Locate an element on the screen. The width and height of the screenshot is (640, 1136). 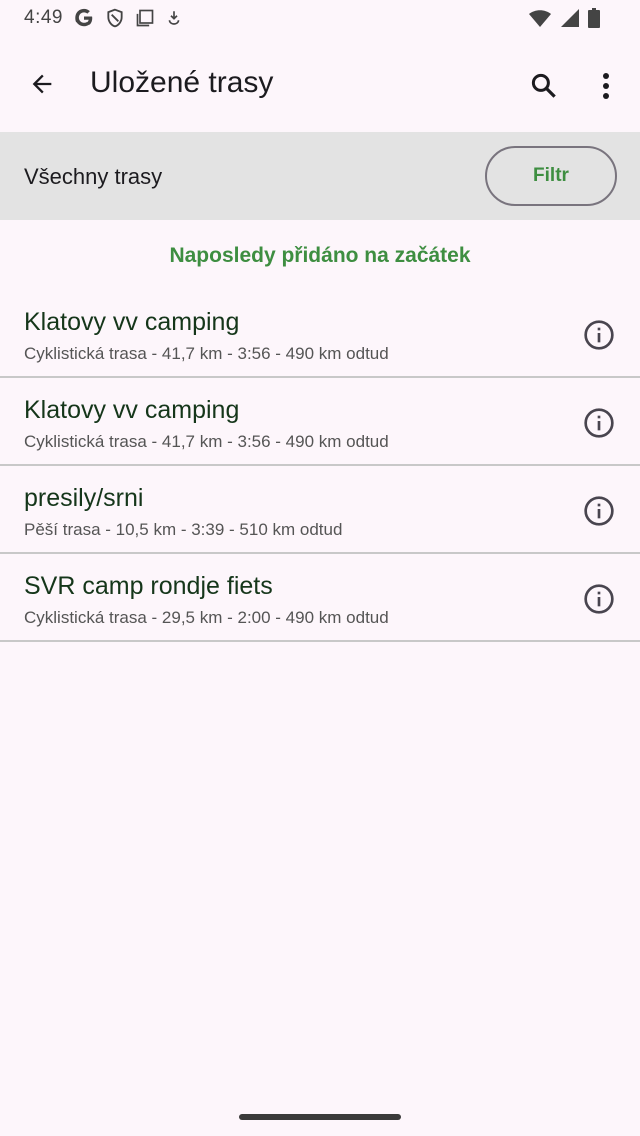
status-time: 4:49 is located at coordinates (43, 17).